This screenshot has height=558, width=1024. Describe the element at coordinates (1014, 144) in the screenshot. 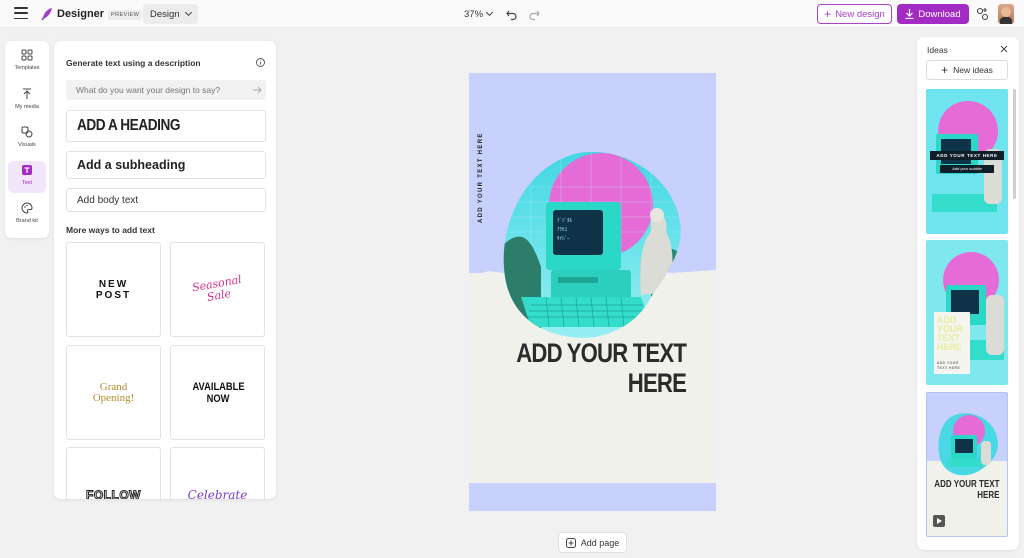

I see `ideas-scrollbar` at that location.